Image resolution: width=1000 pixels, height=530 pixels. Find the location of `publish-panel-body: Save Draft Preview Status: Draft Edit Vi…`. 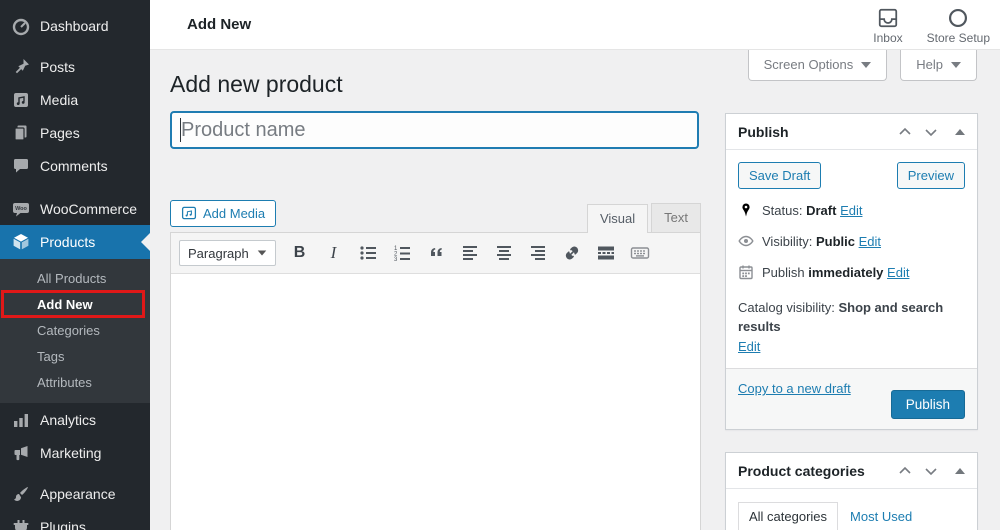

publish-panel-body: Save Draft Preview Status: Draft Edit Vi… is located at coordinates (851, 259).